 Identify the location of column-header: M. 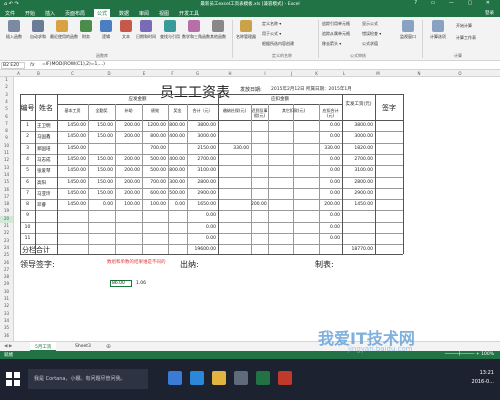
(378, 73).